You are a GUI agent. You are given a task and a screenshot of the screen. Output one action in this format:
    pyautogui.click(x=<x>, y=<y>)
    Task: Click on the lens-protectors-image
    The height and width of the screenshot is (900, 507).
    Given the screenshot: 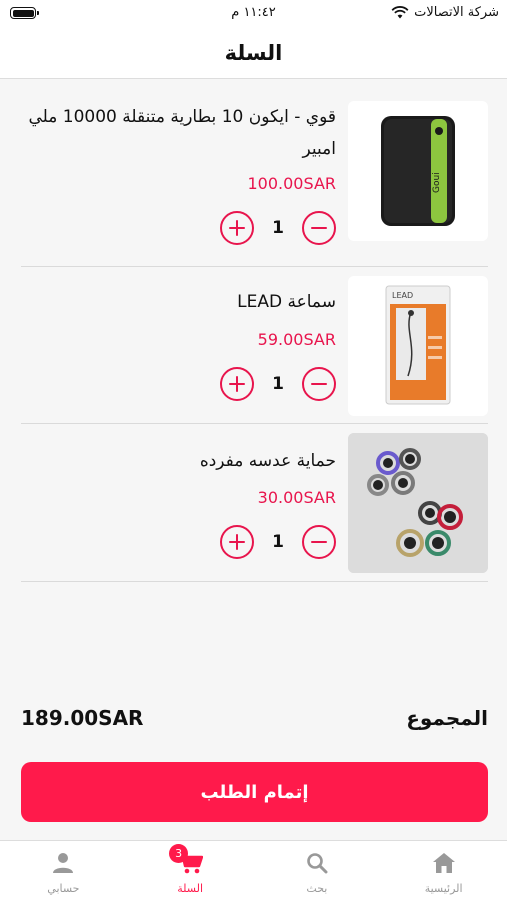 What is the action you would take?
    pyautogui.click(x=418, y=503)
    